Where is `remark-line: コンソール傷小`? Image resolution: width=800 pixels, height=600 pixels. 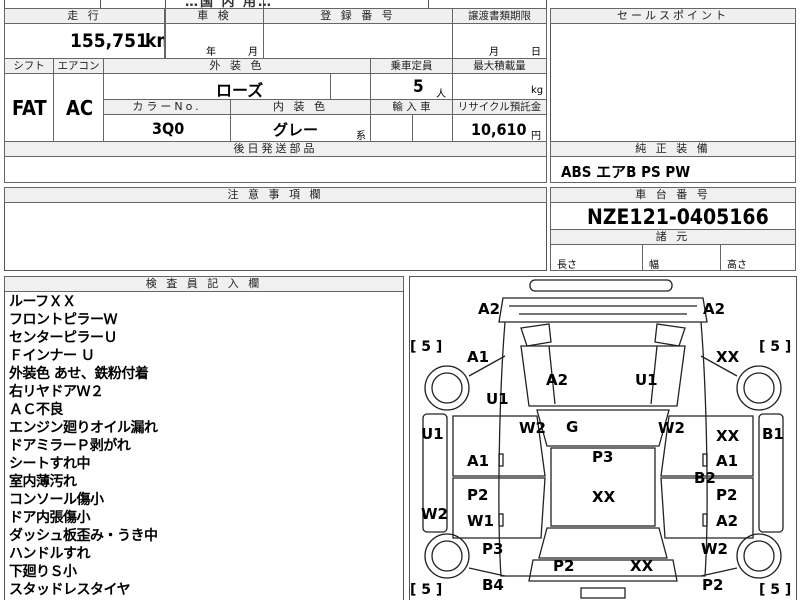 remark-line: コンソール傷小 is located at coordinates (56, 500).